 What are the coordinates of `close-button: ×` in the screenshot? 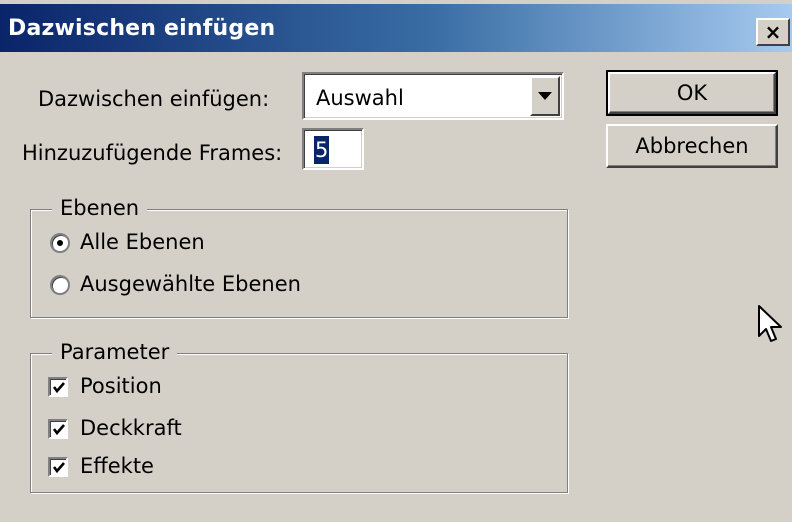 It's located at (773, 32).